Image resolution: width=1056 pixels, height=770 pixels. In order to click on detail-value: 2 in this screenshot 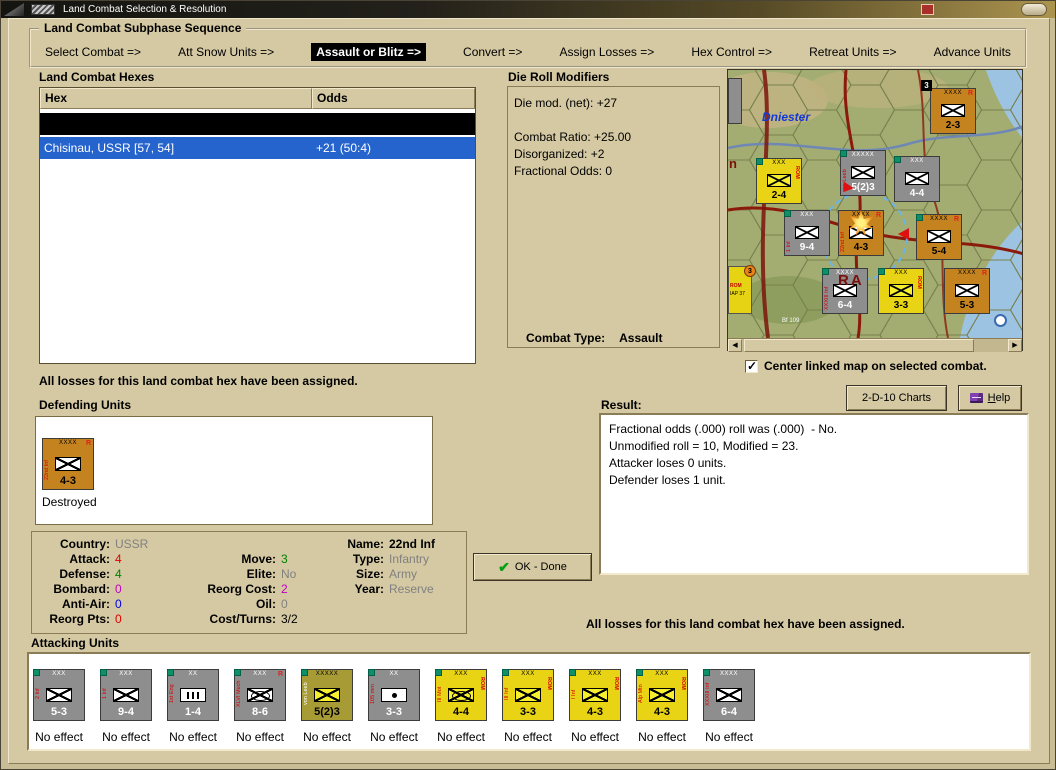, I will do `click(284, 589)`.